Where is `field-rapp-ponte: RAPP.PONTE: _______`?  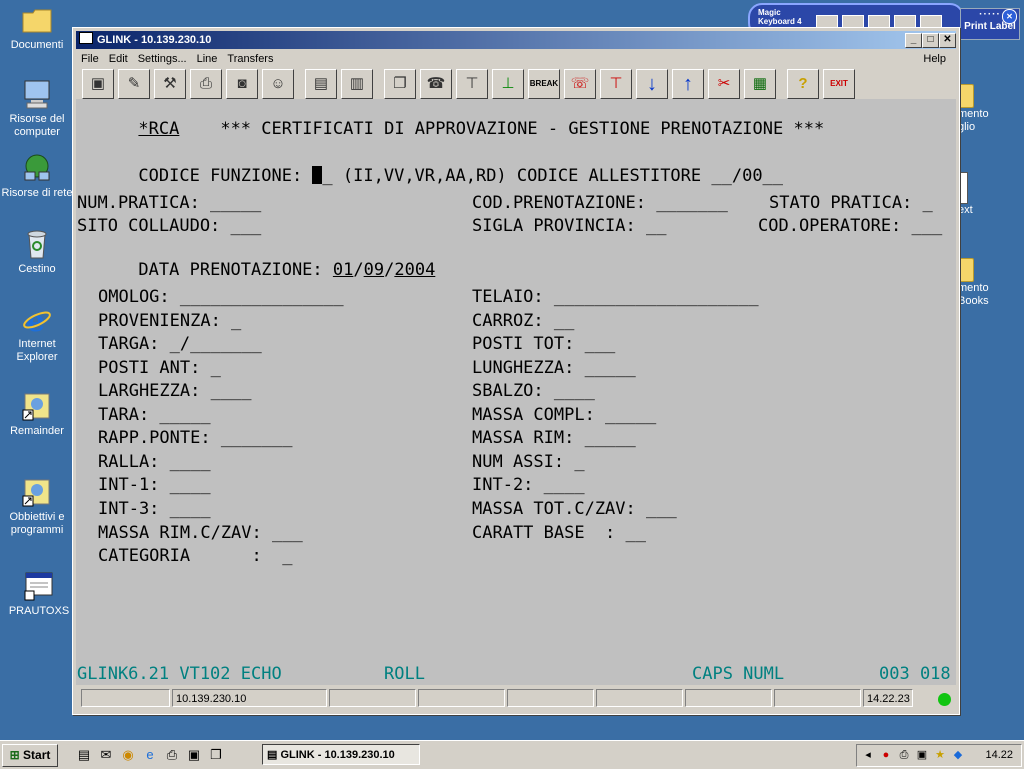 field-rapp-ponte: RAPP.PONTE: _______ is located at coordinates (195, 438).